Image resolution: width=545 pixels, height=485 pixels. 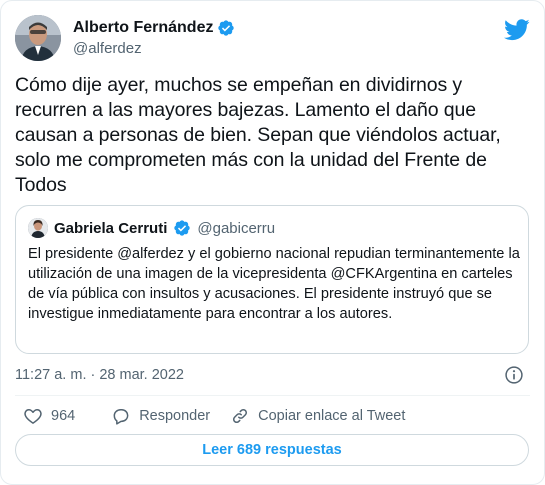 I want to click on verified-badge-icon, so click(x=226, y=28).